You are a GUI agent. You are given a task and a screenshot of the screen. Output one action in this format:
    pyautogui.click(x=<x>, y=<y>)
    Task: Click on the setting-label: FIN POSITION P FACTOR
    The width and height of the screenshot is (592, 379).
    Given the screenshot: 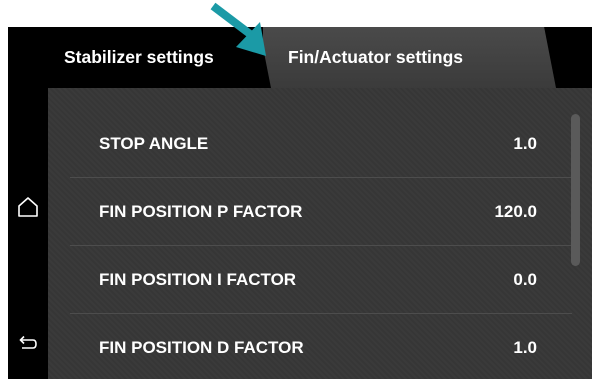 What is the action you would take?
    pyautogui.click(x=201, y=211)
    